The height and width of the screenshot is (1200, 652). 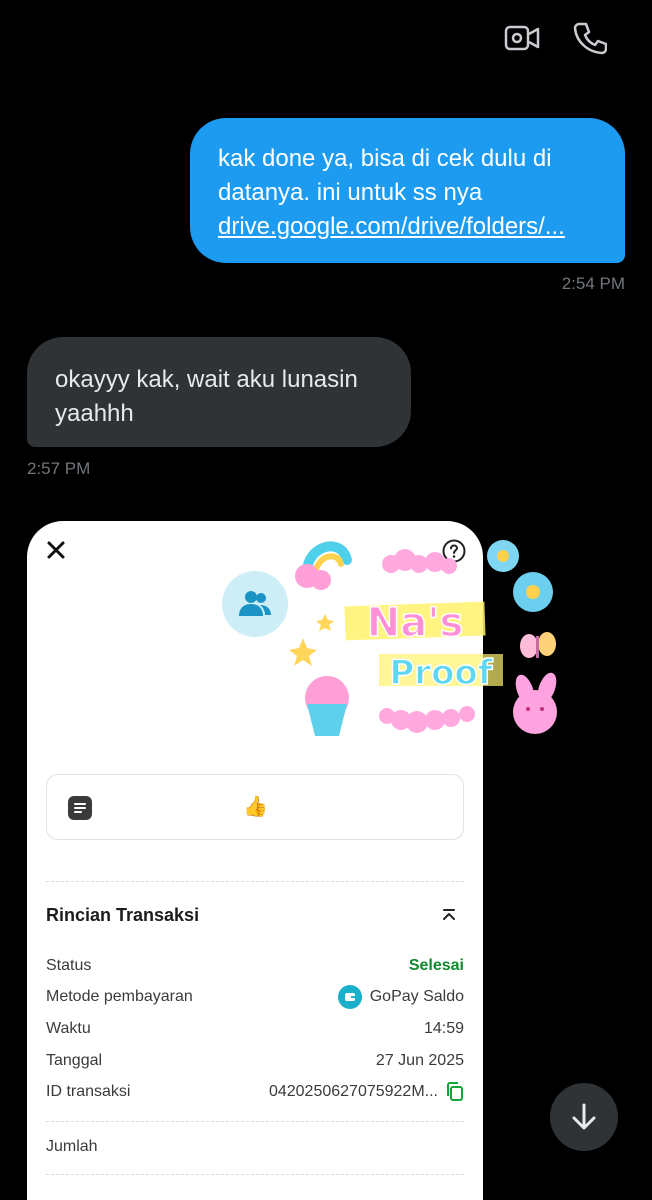 What do you see at coordinates (436, 965) in the screenshot?
I see `status-value: Selesai` at bounding box center [436, 965].